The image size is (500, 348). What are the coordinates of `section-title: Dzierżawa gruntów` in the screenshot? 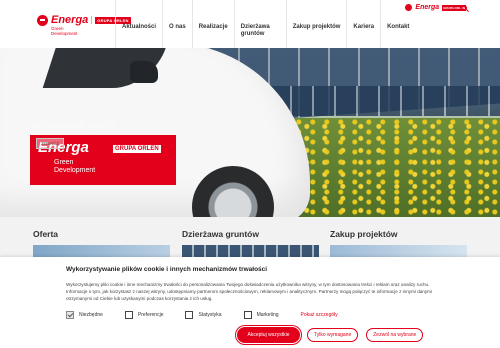 It's located at (220, 234).